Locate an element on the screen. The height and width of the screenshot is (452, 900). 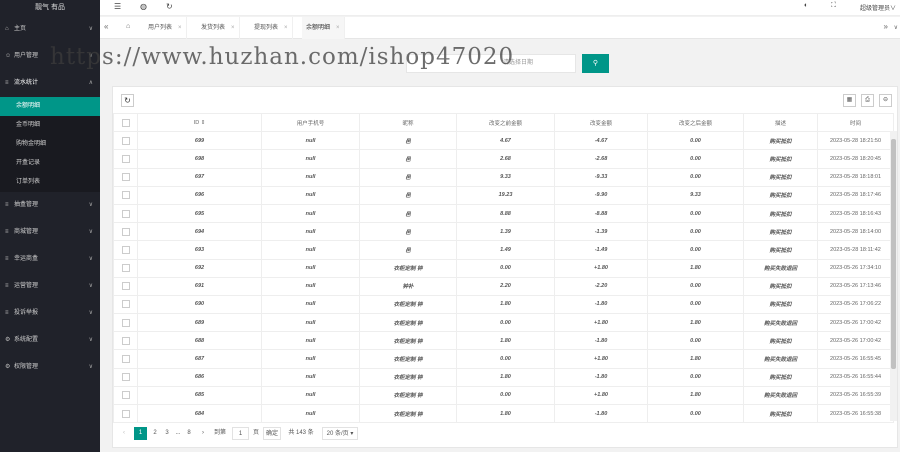
sidebar-item-10: ⚙ 权限管理 ∨ is located at coordinates (50, 367).